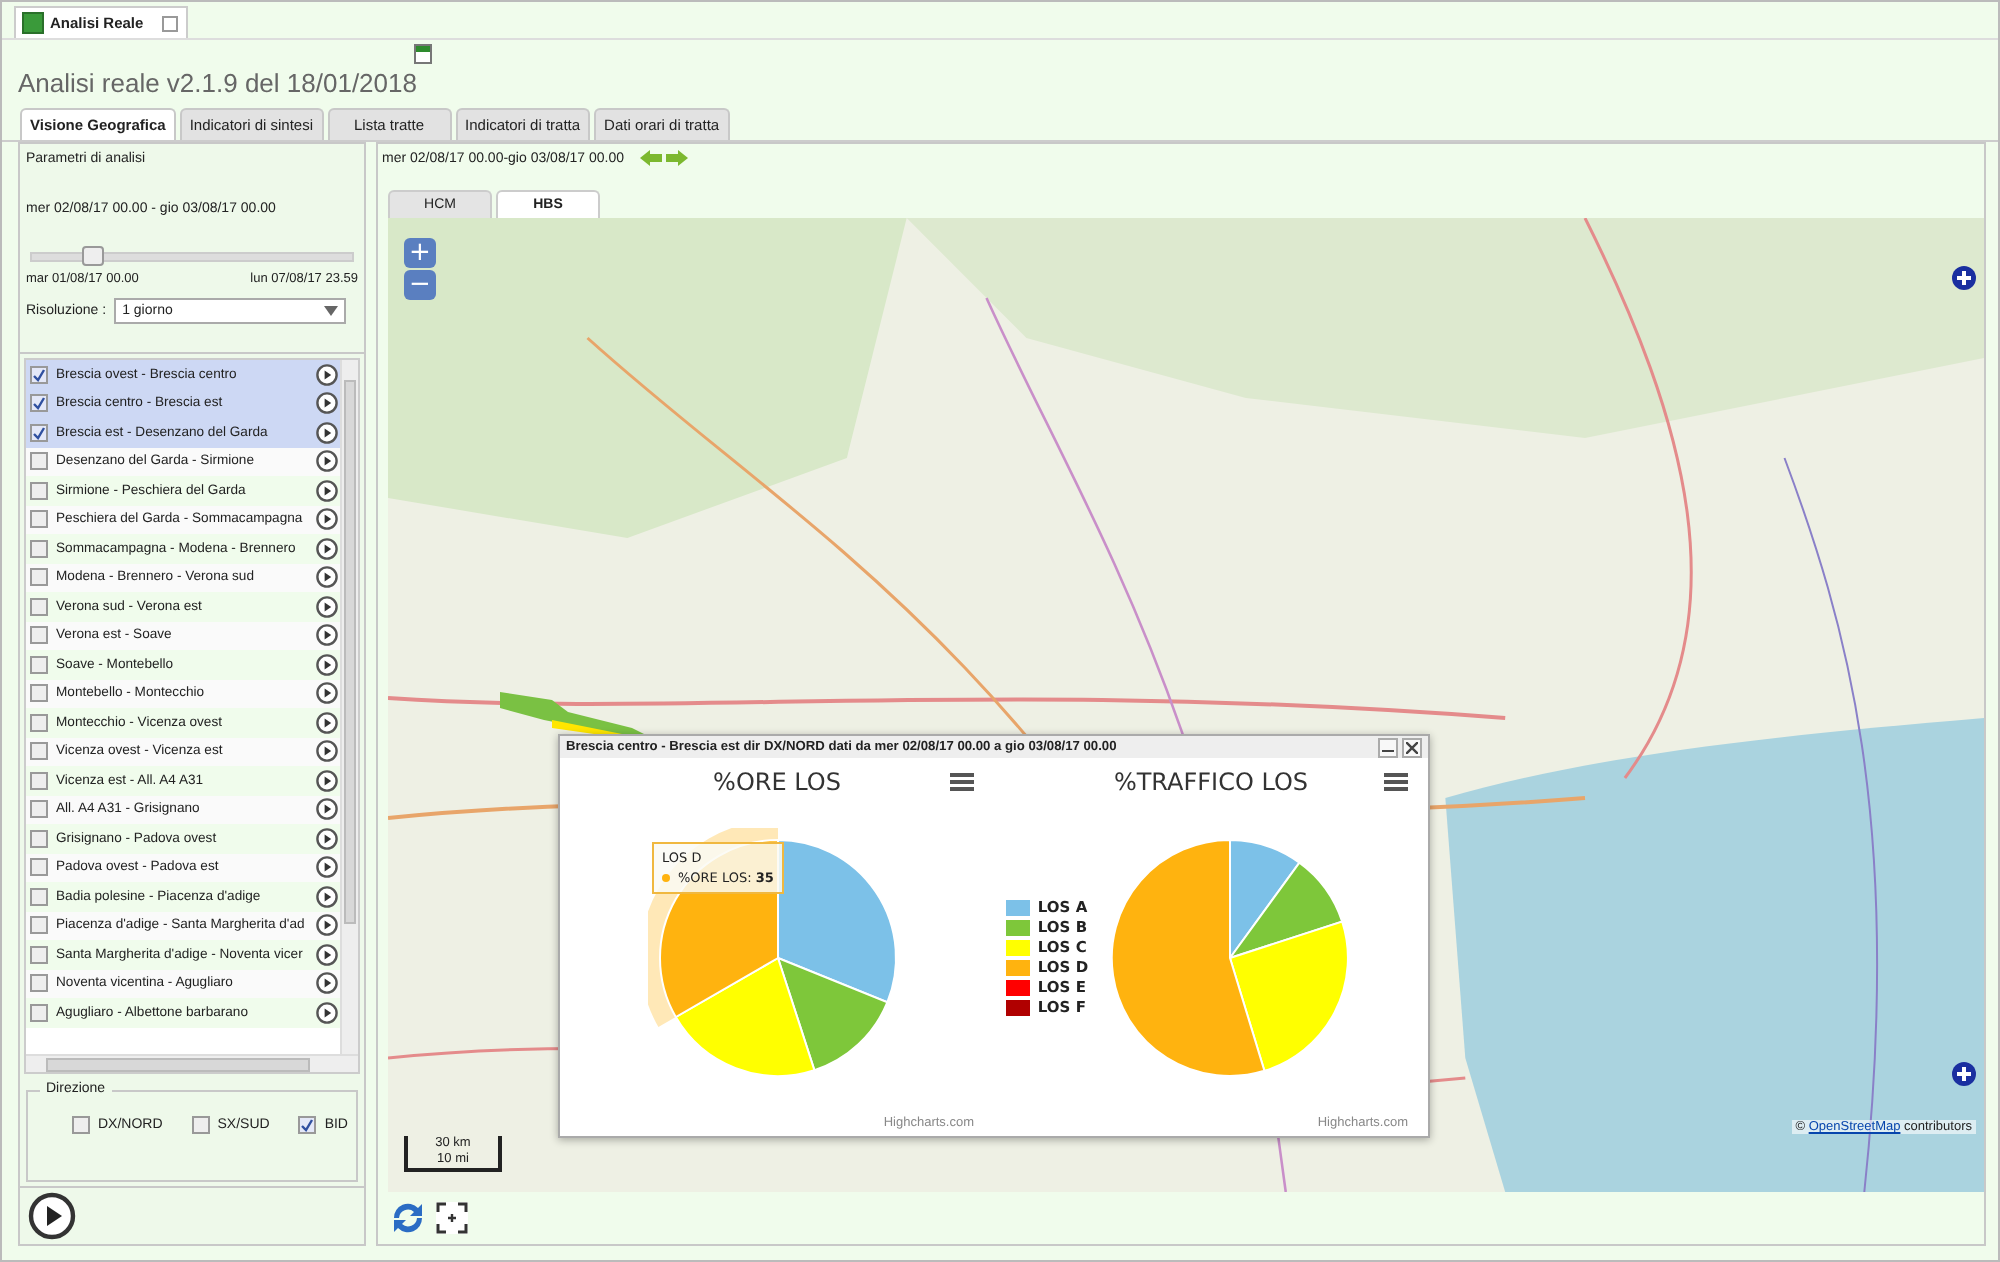  Describe the element at coordinates (217, 84) in the screenshot. I see `app-title: Analisi reale v2.1.9 del 18/01/2018` at that location.